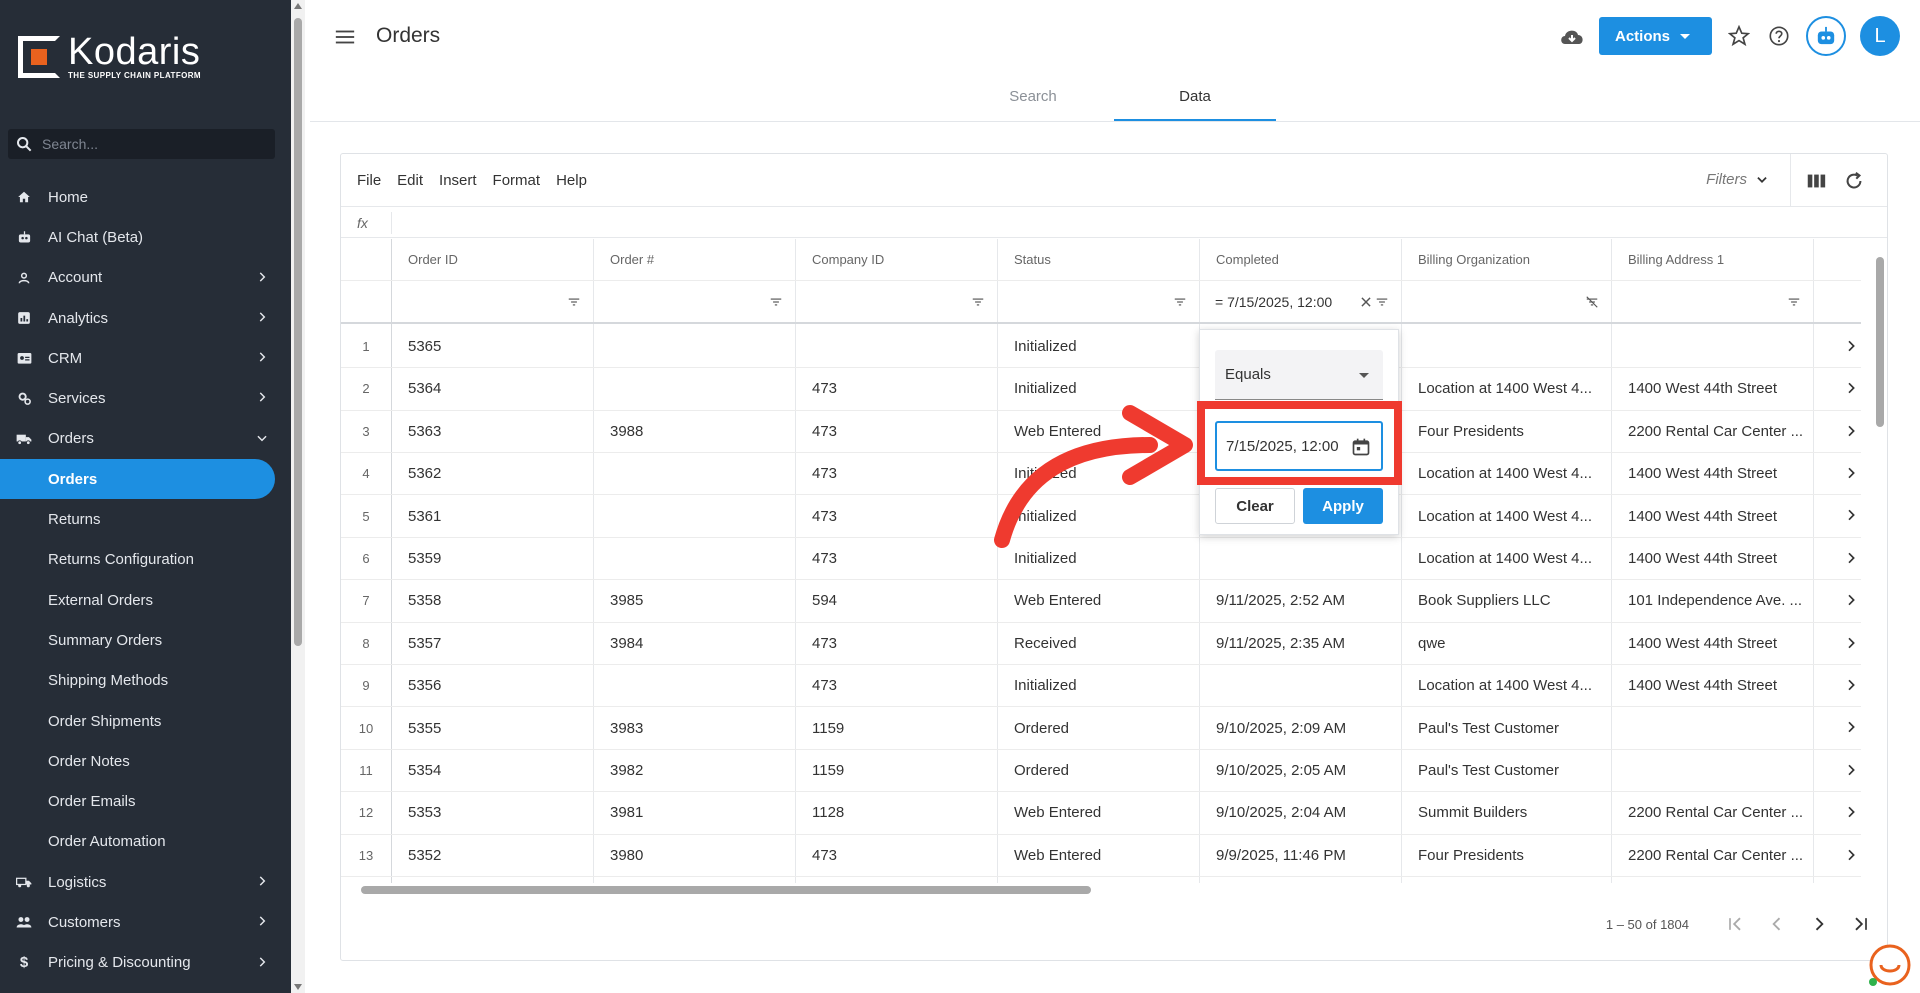 The height and width of the screenshot is (993, 1920). I want to click on kodaris-logo: Kodaris THE SUPPLY CHAIN PLATFORM, so click(109, 56).